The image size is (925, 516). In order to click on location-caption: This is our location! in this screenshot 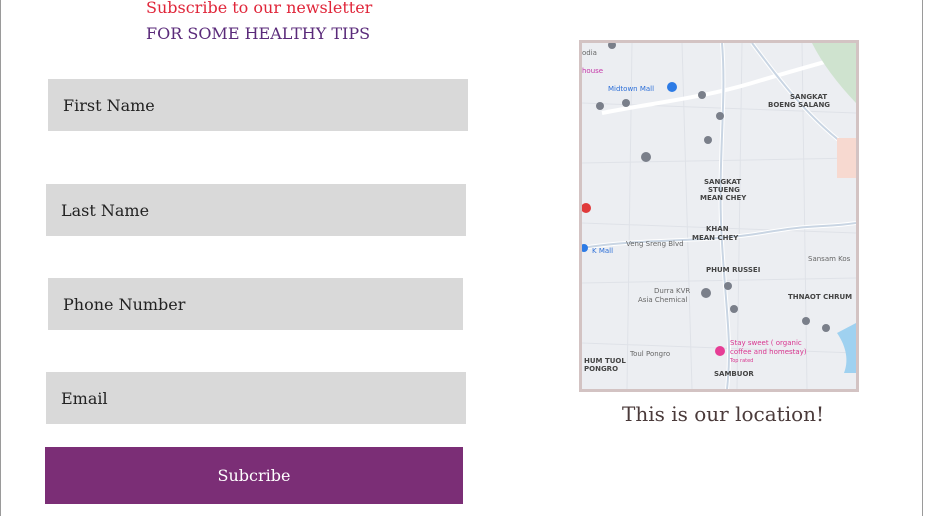, I will do `click(723, 414)`.